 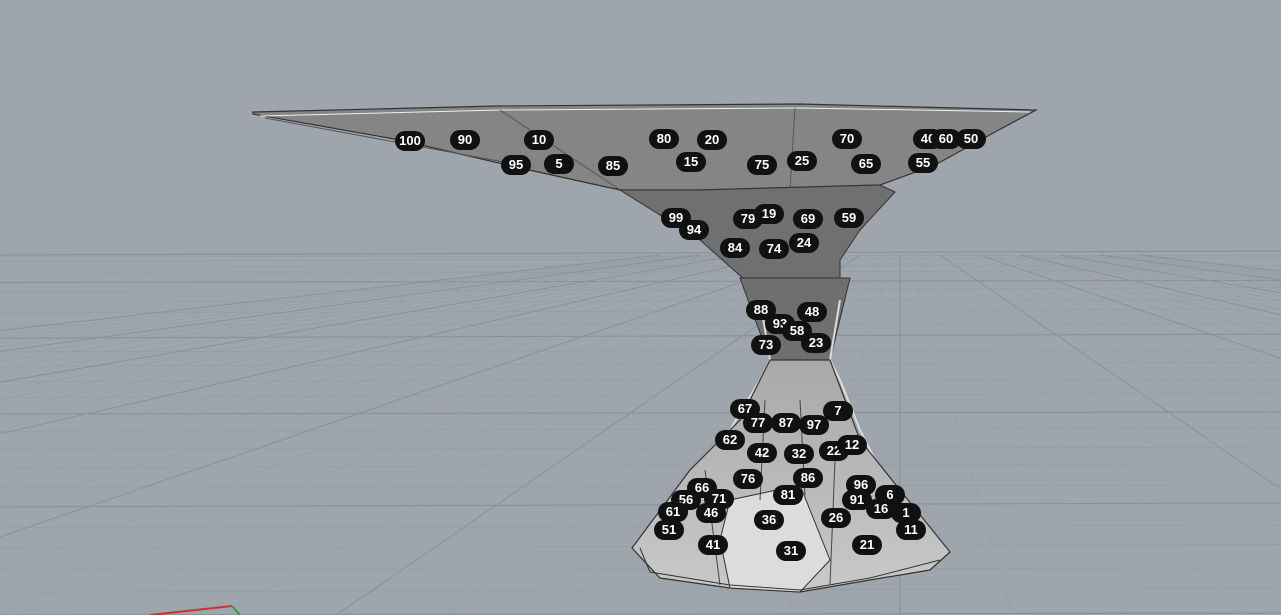 What do you see at coordinates (762, 165) in the screenshot?
I see `point-label: 75` at bounding box center [762, 165].